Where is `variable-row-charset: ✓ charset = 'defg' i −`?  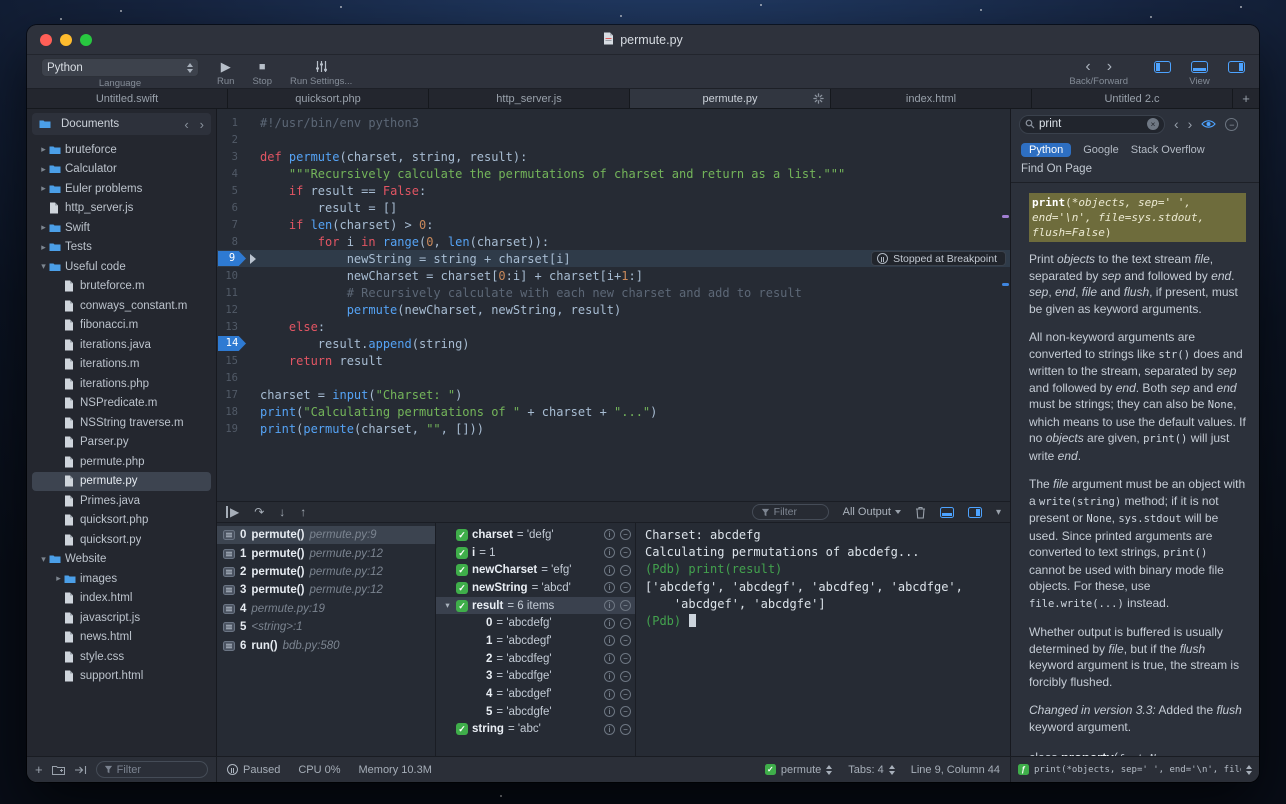 variable-row-charset: ✓ charset = 'defg' i − is located at coordinates (535, 535).